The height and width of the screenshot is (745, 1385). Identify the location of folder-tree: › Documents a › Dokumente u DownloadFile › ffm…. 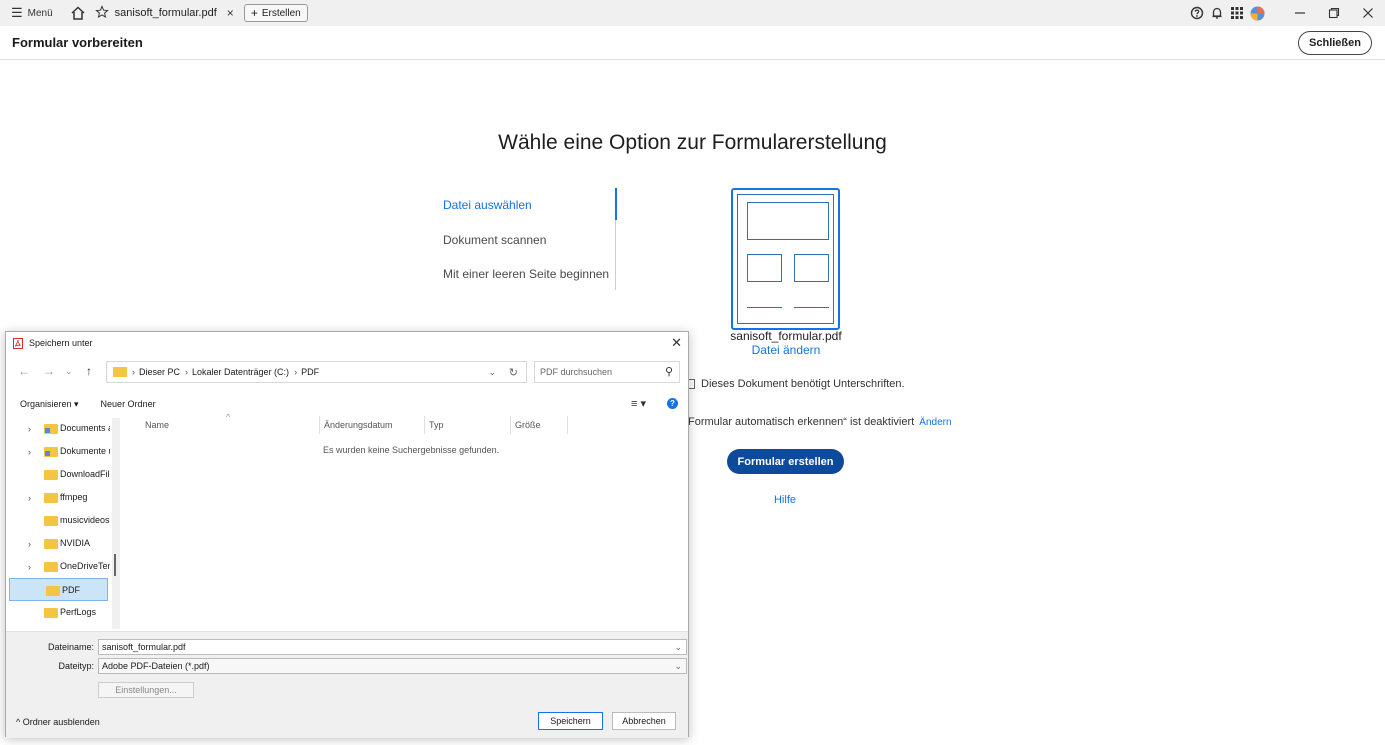
(63, 521).